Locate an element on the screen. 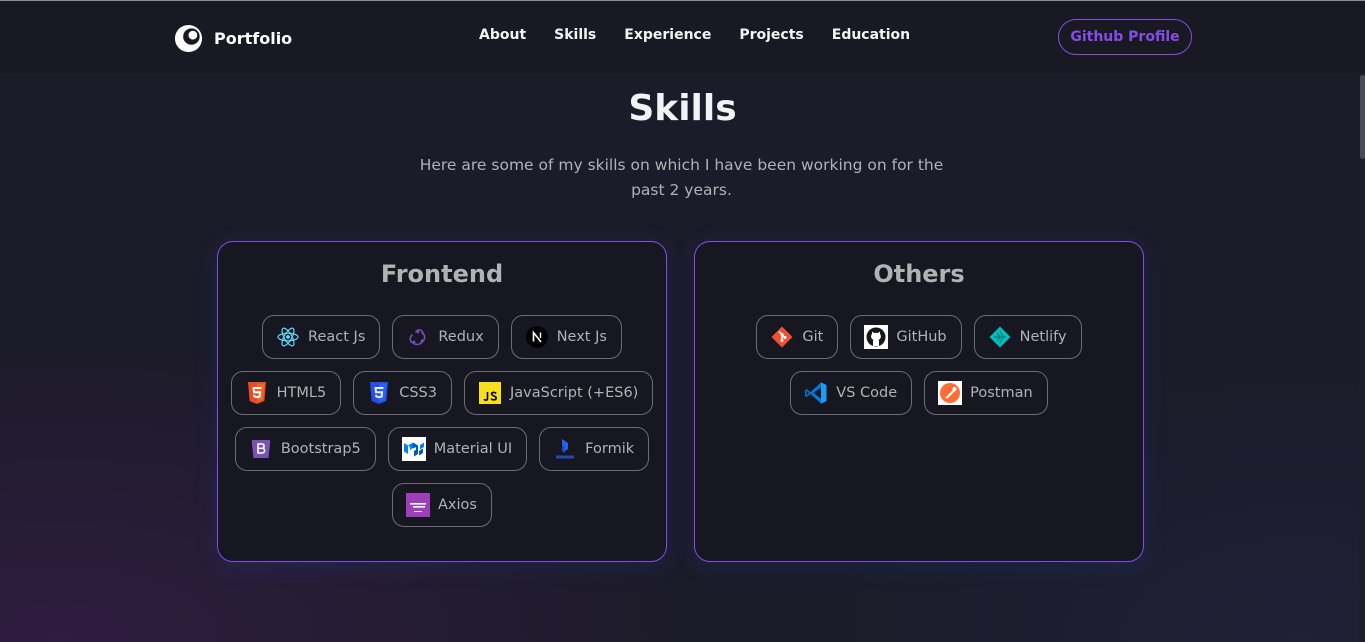 Image resolution: width=1365 pixels, height=642 pixels. skill-name: Bootstrap5 is located at coordinates (320, 449).